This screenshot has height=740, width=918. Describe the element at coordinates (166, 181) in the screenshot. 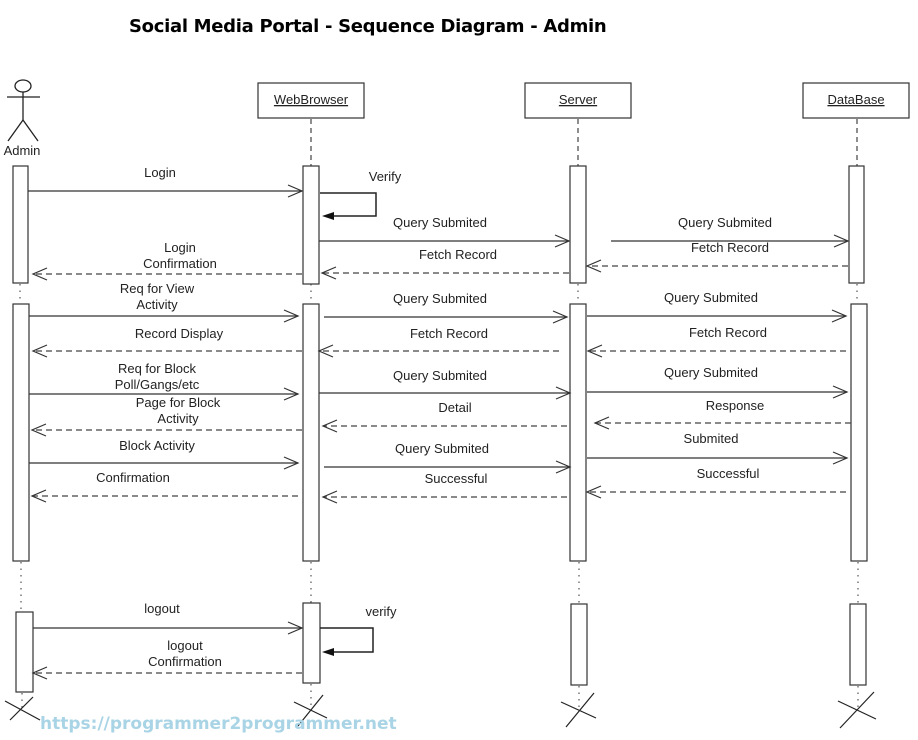

I see `message-sync: Login` at that location.